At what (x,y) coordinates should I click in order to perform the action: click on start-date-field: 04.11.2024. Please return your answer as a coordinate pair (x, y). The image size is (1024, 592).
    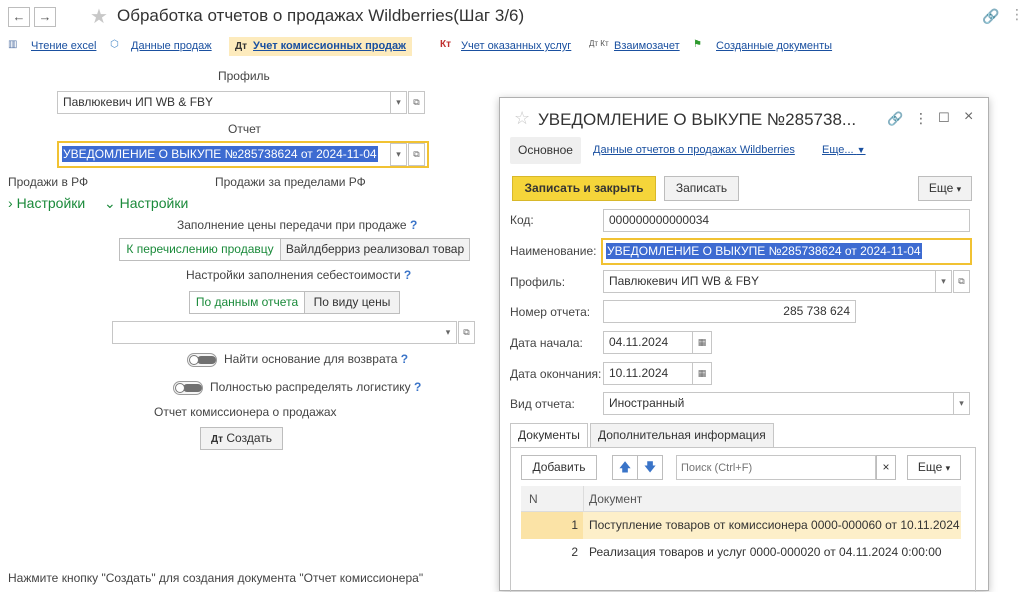
    Looking at the image, I should click on (648, 342).